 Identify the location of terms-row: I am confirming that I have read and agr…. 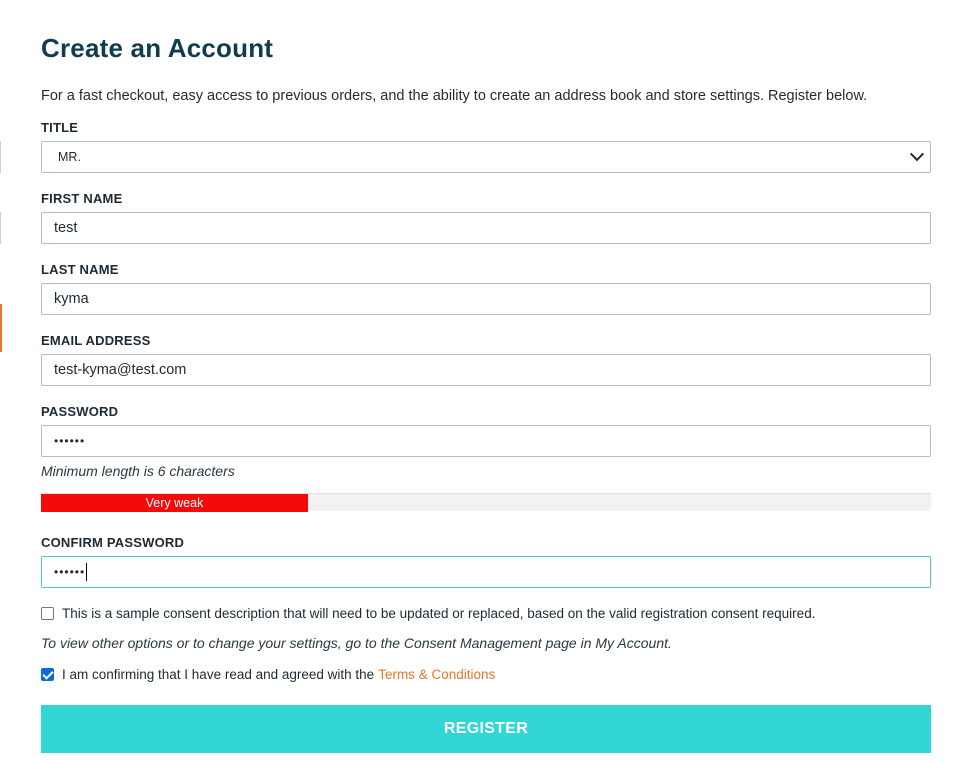
(268, 674).